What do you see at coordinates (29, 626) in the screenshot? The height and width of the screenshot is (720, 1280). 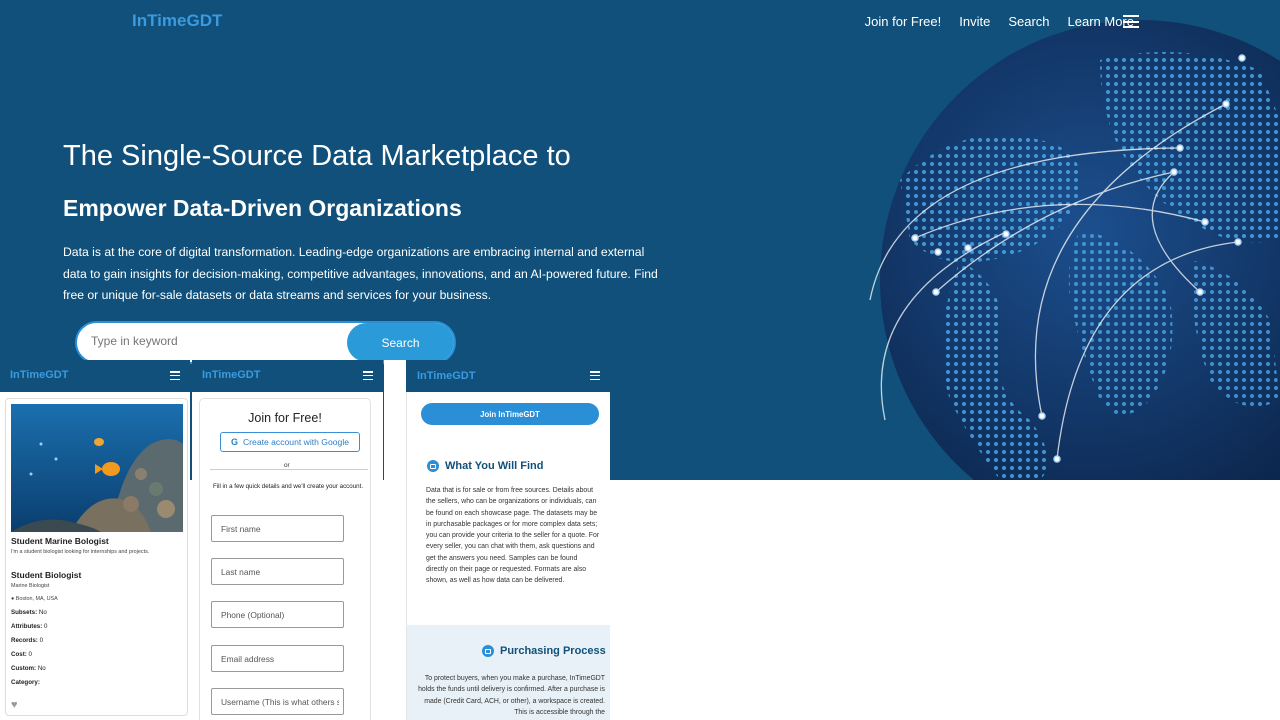 I see `field-row: Attributes: 0` at bounding box center [29, 626].